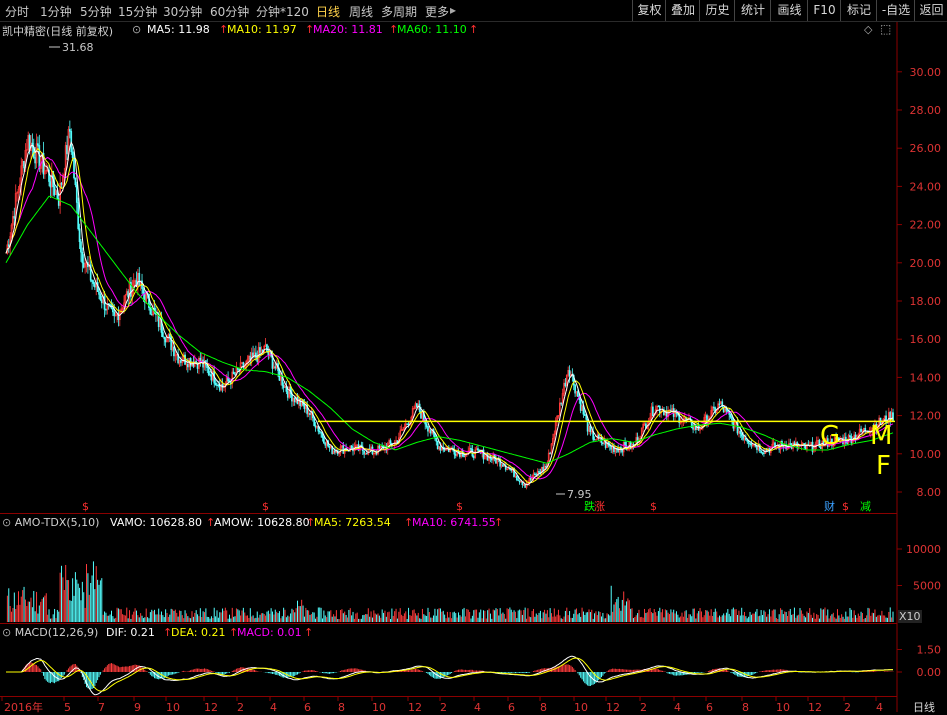  What do you see at coordinates (136, 29) in the screenshot?
I see `settings-icon: ⊙` at bounding box center [136, 29].